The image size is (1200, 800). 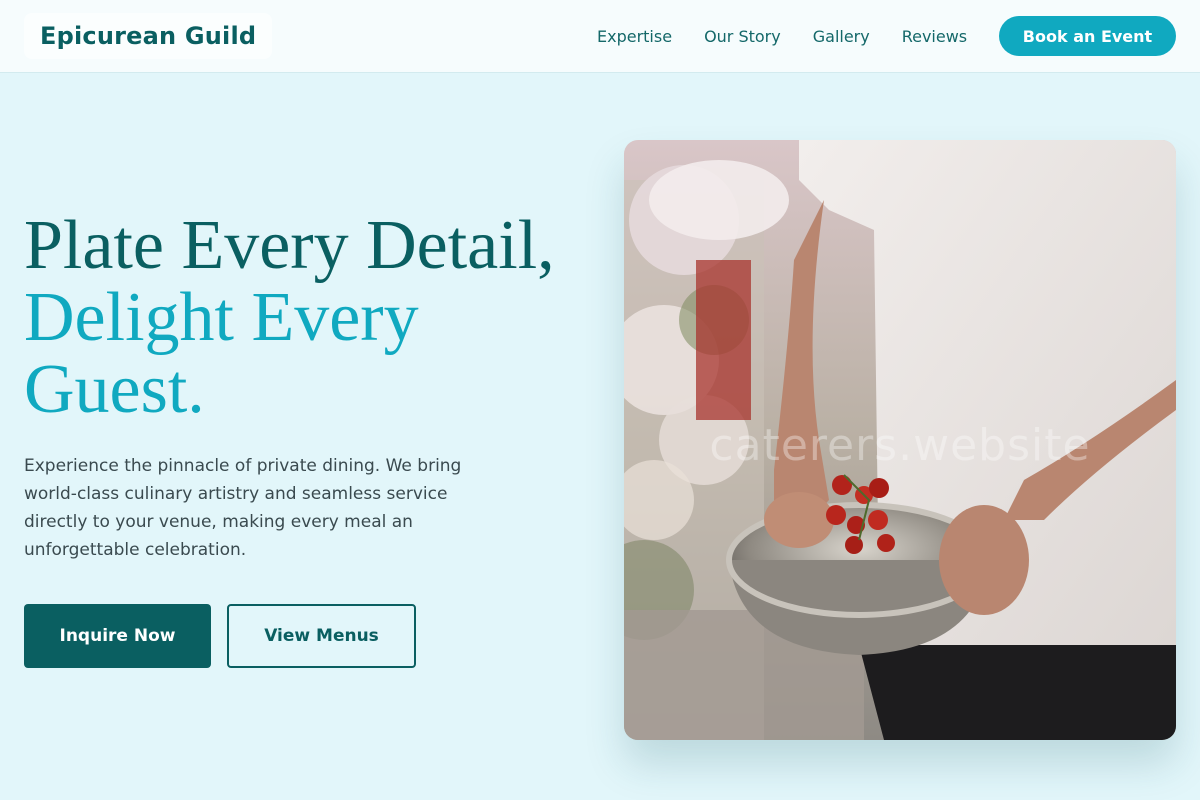 What do you see at coordinates (634, 36) in the screenshot?
I see `nav-link-expertise: Expertise` at bounding box center [634, 36].